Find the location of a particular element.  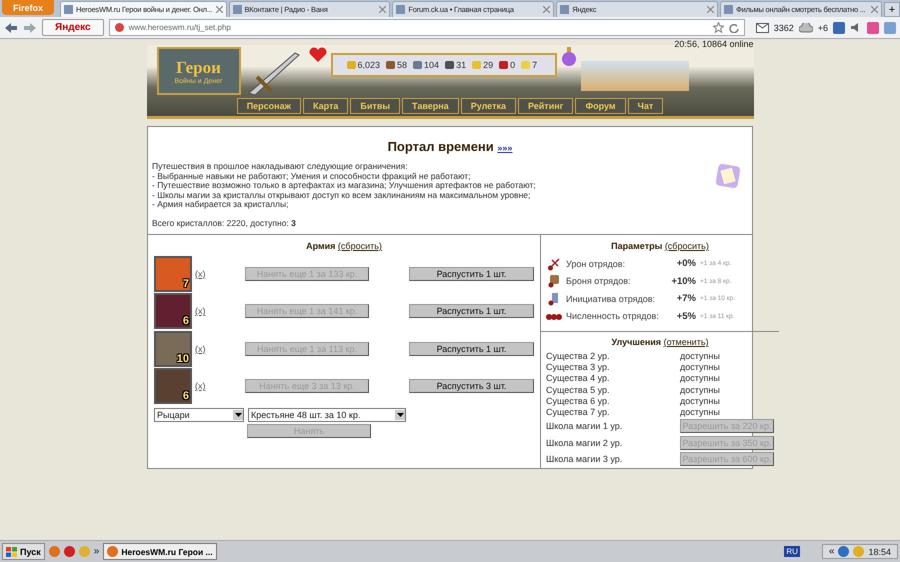

upgrade-label: Существа 5 ур. is located at coordinates (578, 390).